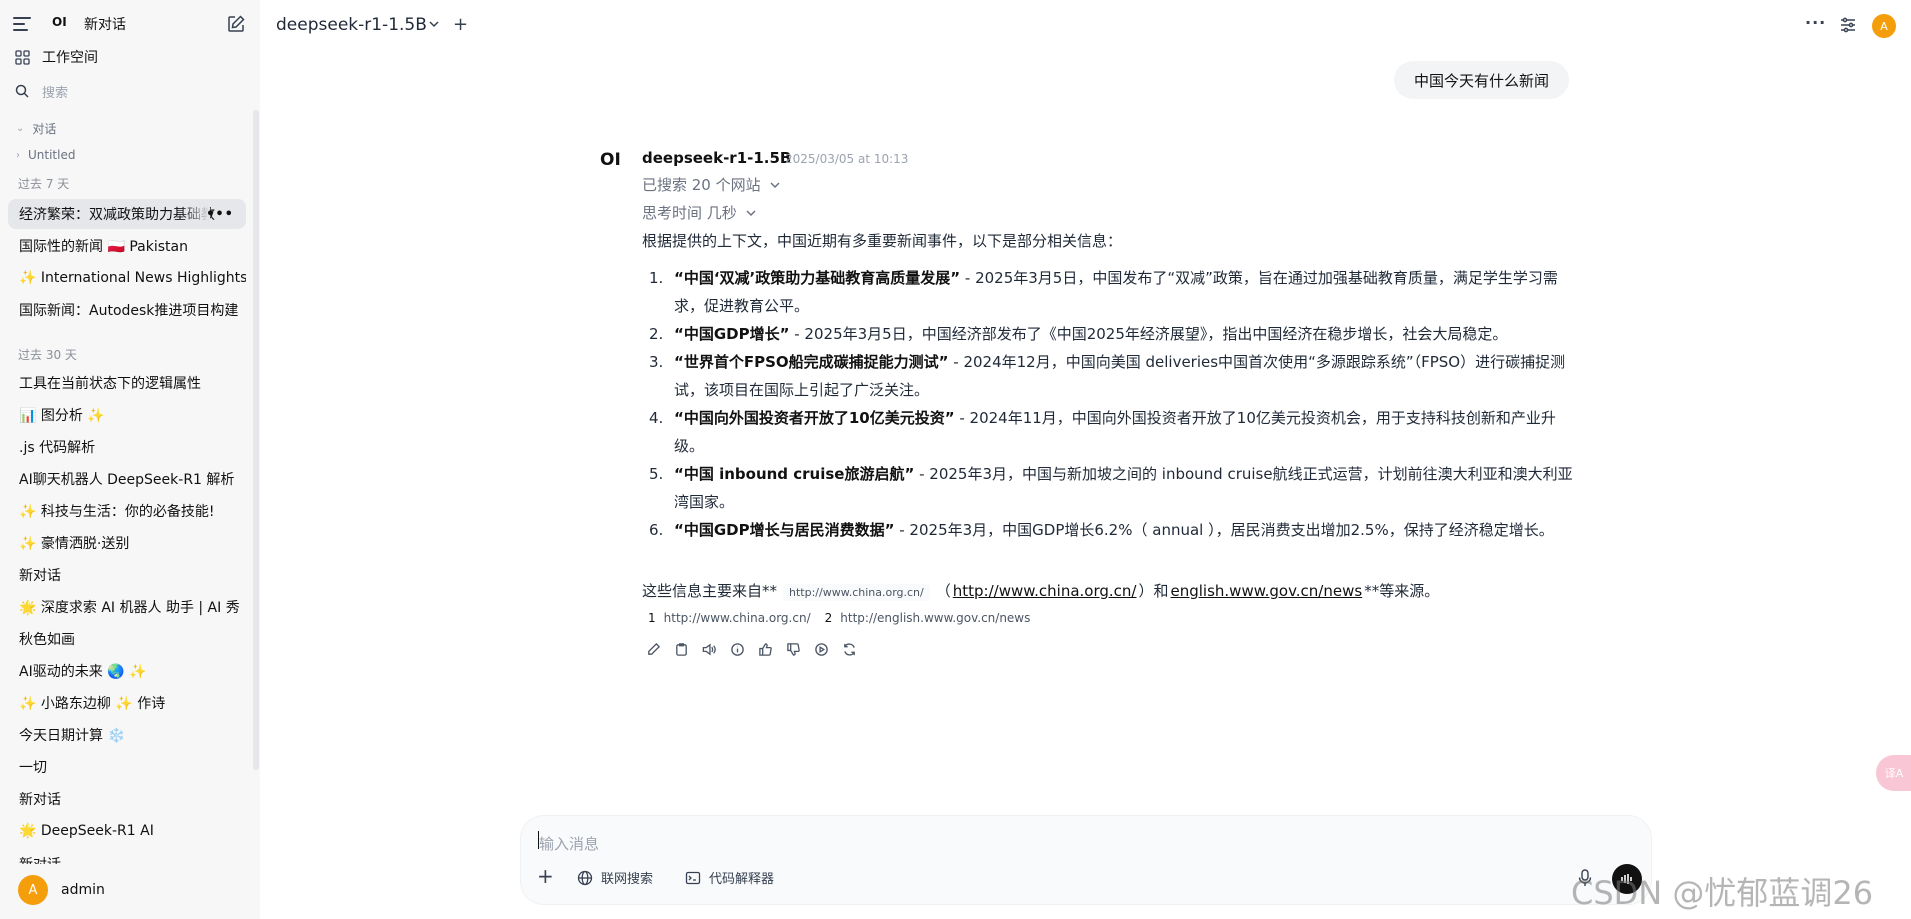  What do you see at coordinates (681, 649) in the screenshot?
I see `copy-icon` at bounding box center [681, 649].